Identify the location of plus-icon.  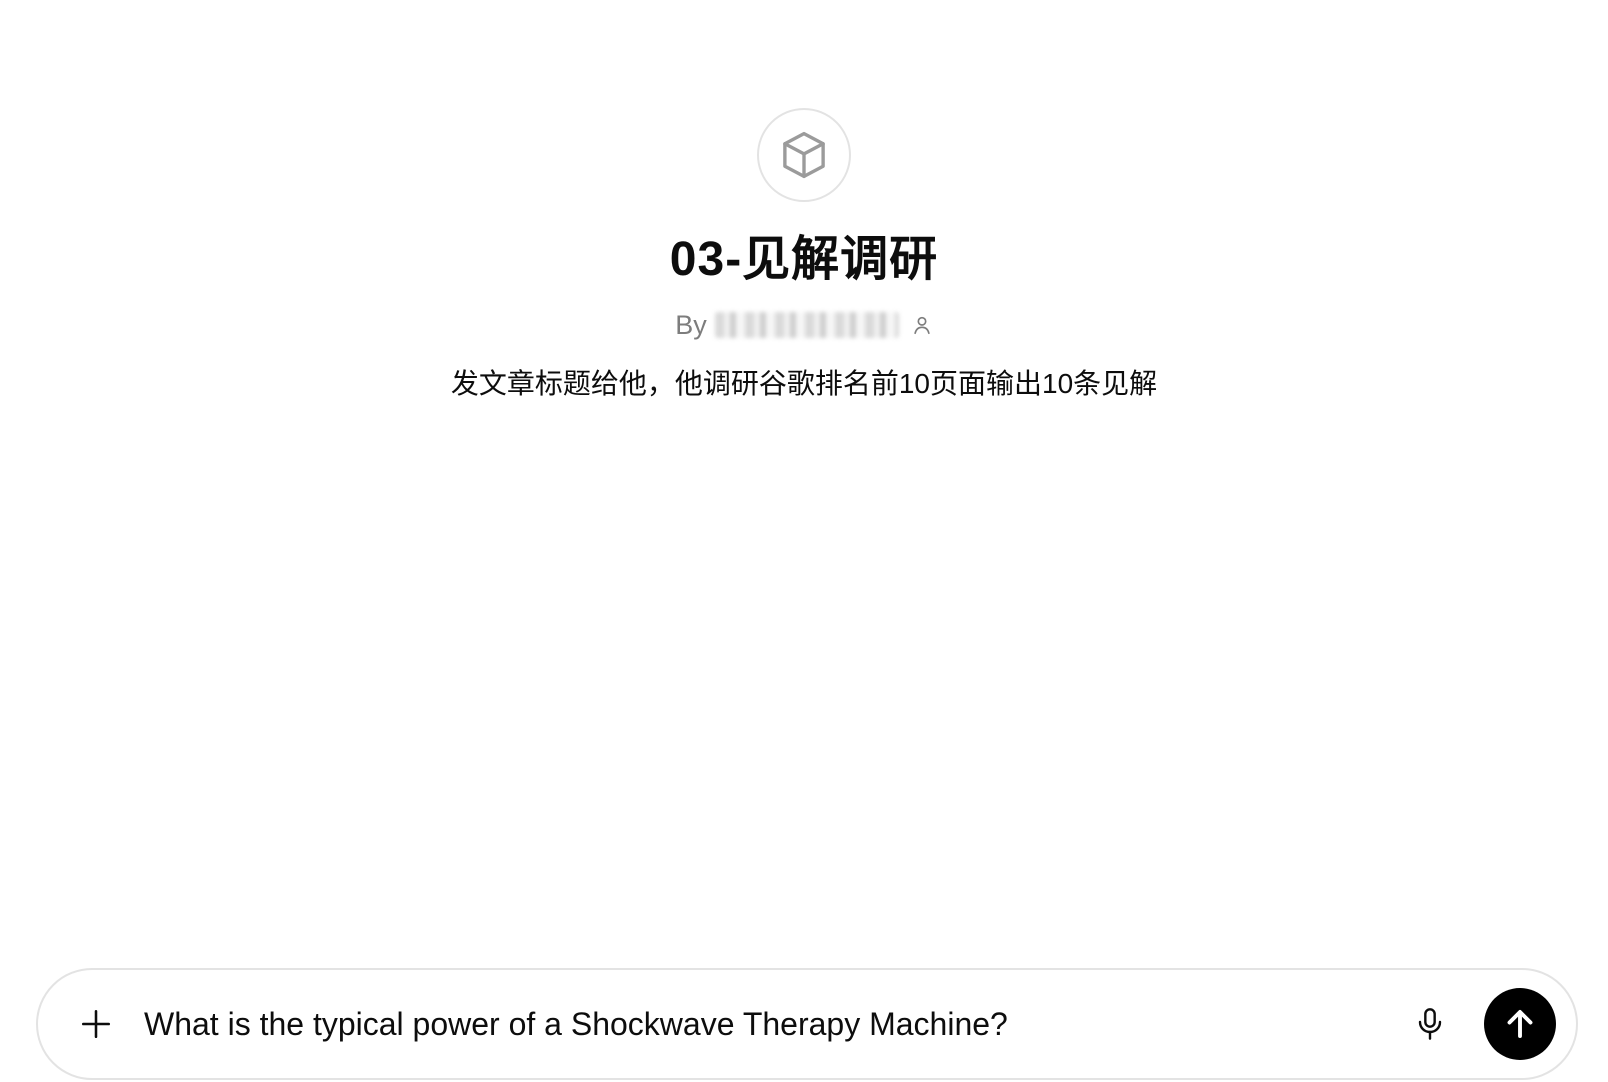
(96, 1024).